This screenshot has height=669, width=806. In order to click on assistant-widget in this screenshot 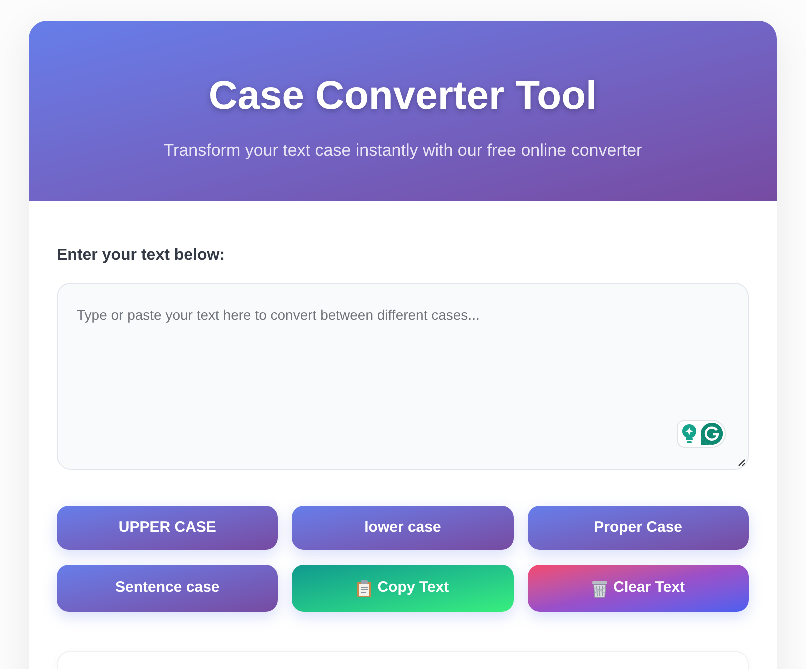, I will do `click(701, 434)`.